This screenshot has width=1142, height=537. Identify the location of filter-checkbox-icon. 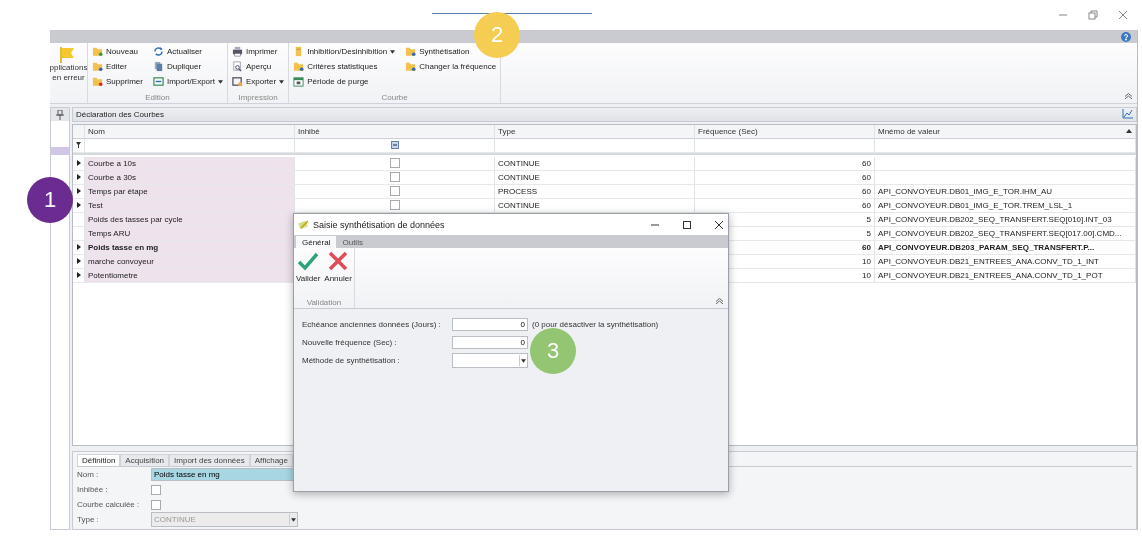
(394, 145).